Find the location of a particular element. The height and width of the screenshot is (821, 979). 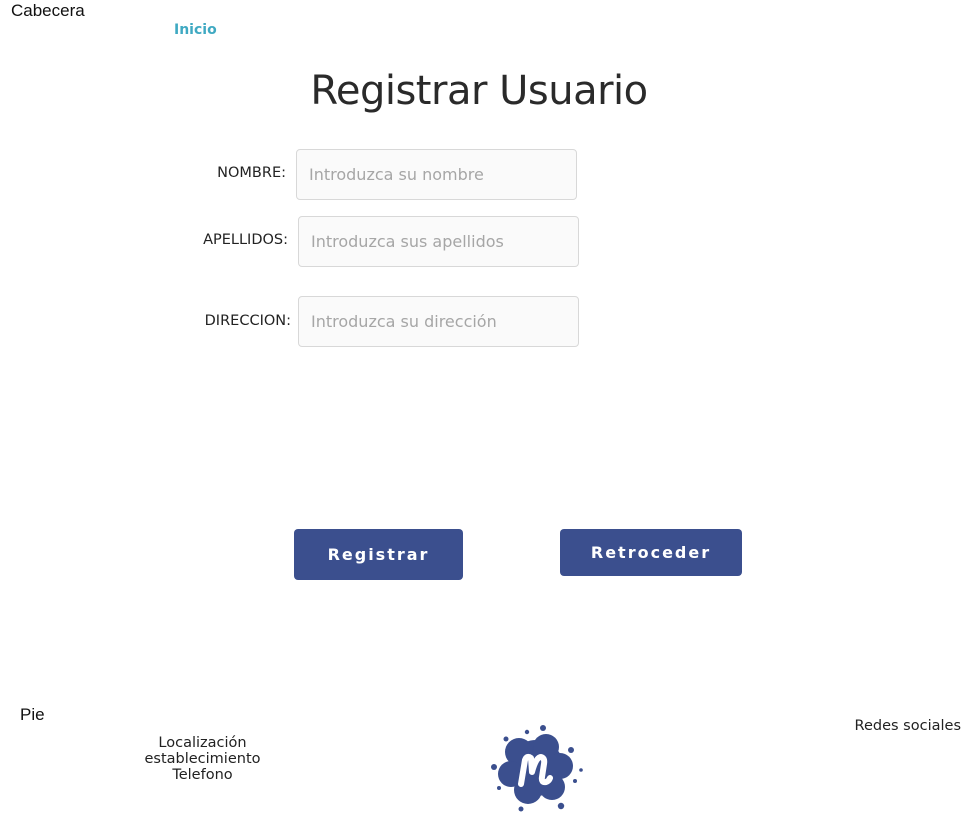

footer-location: Localización establecimiento Telefono is located at coordinates (202, 759).